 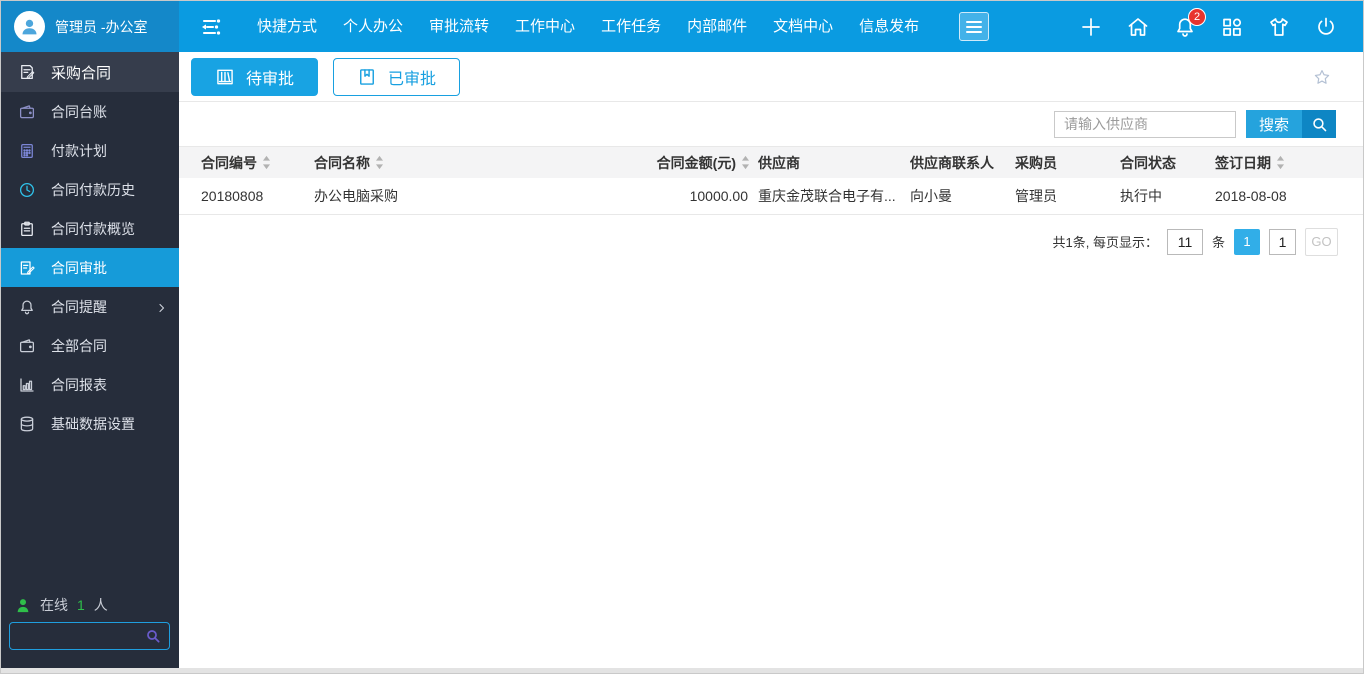 I want to click on chart-icon, so click(x=27, y=385).